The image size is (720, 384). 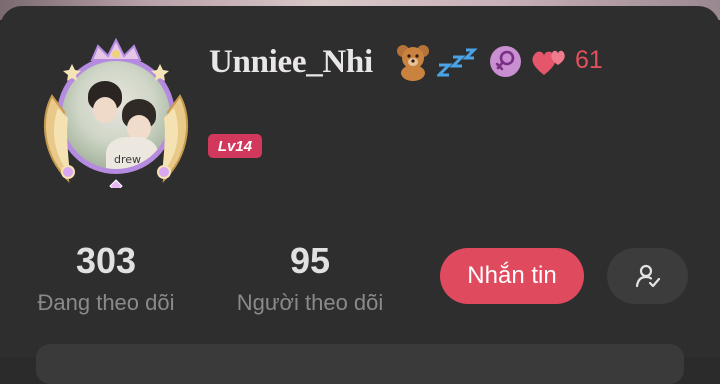 I want to click on user-check-icon, so click(x=647, y=276).